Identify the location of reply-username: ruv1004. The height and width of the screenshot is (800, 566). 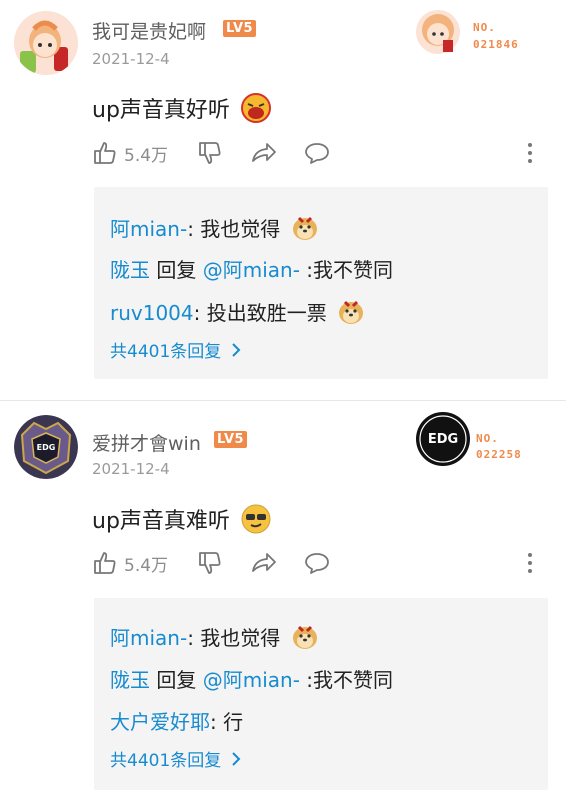
(152, 313).